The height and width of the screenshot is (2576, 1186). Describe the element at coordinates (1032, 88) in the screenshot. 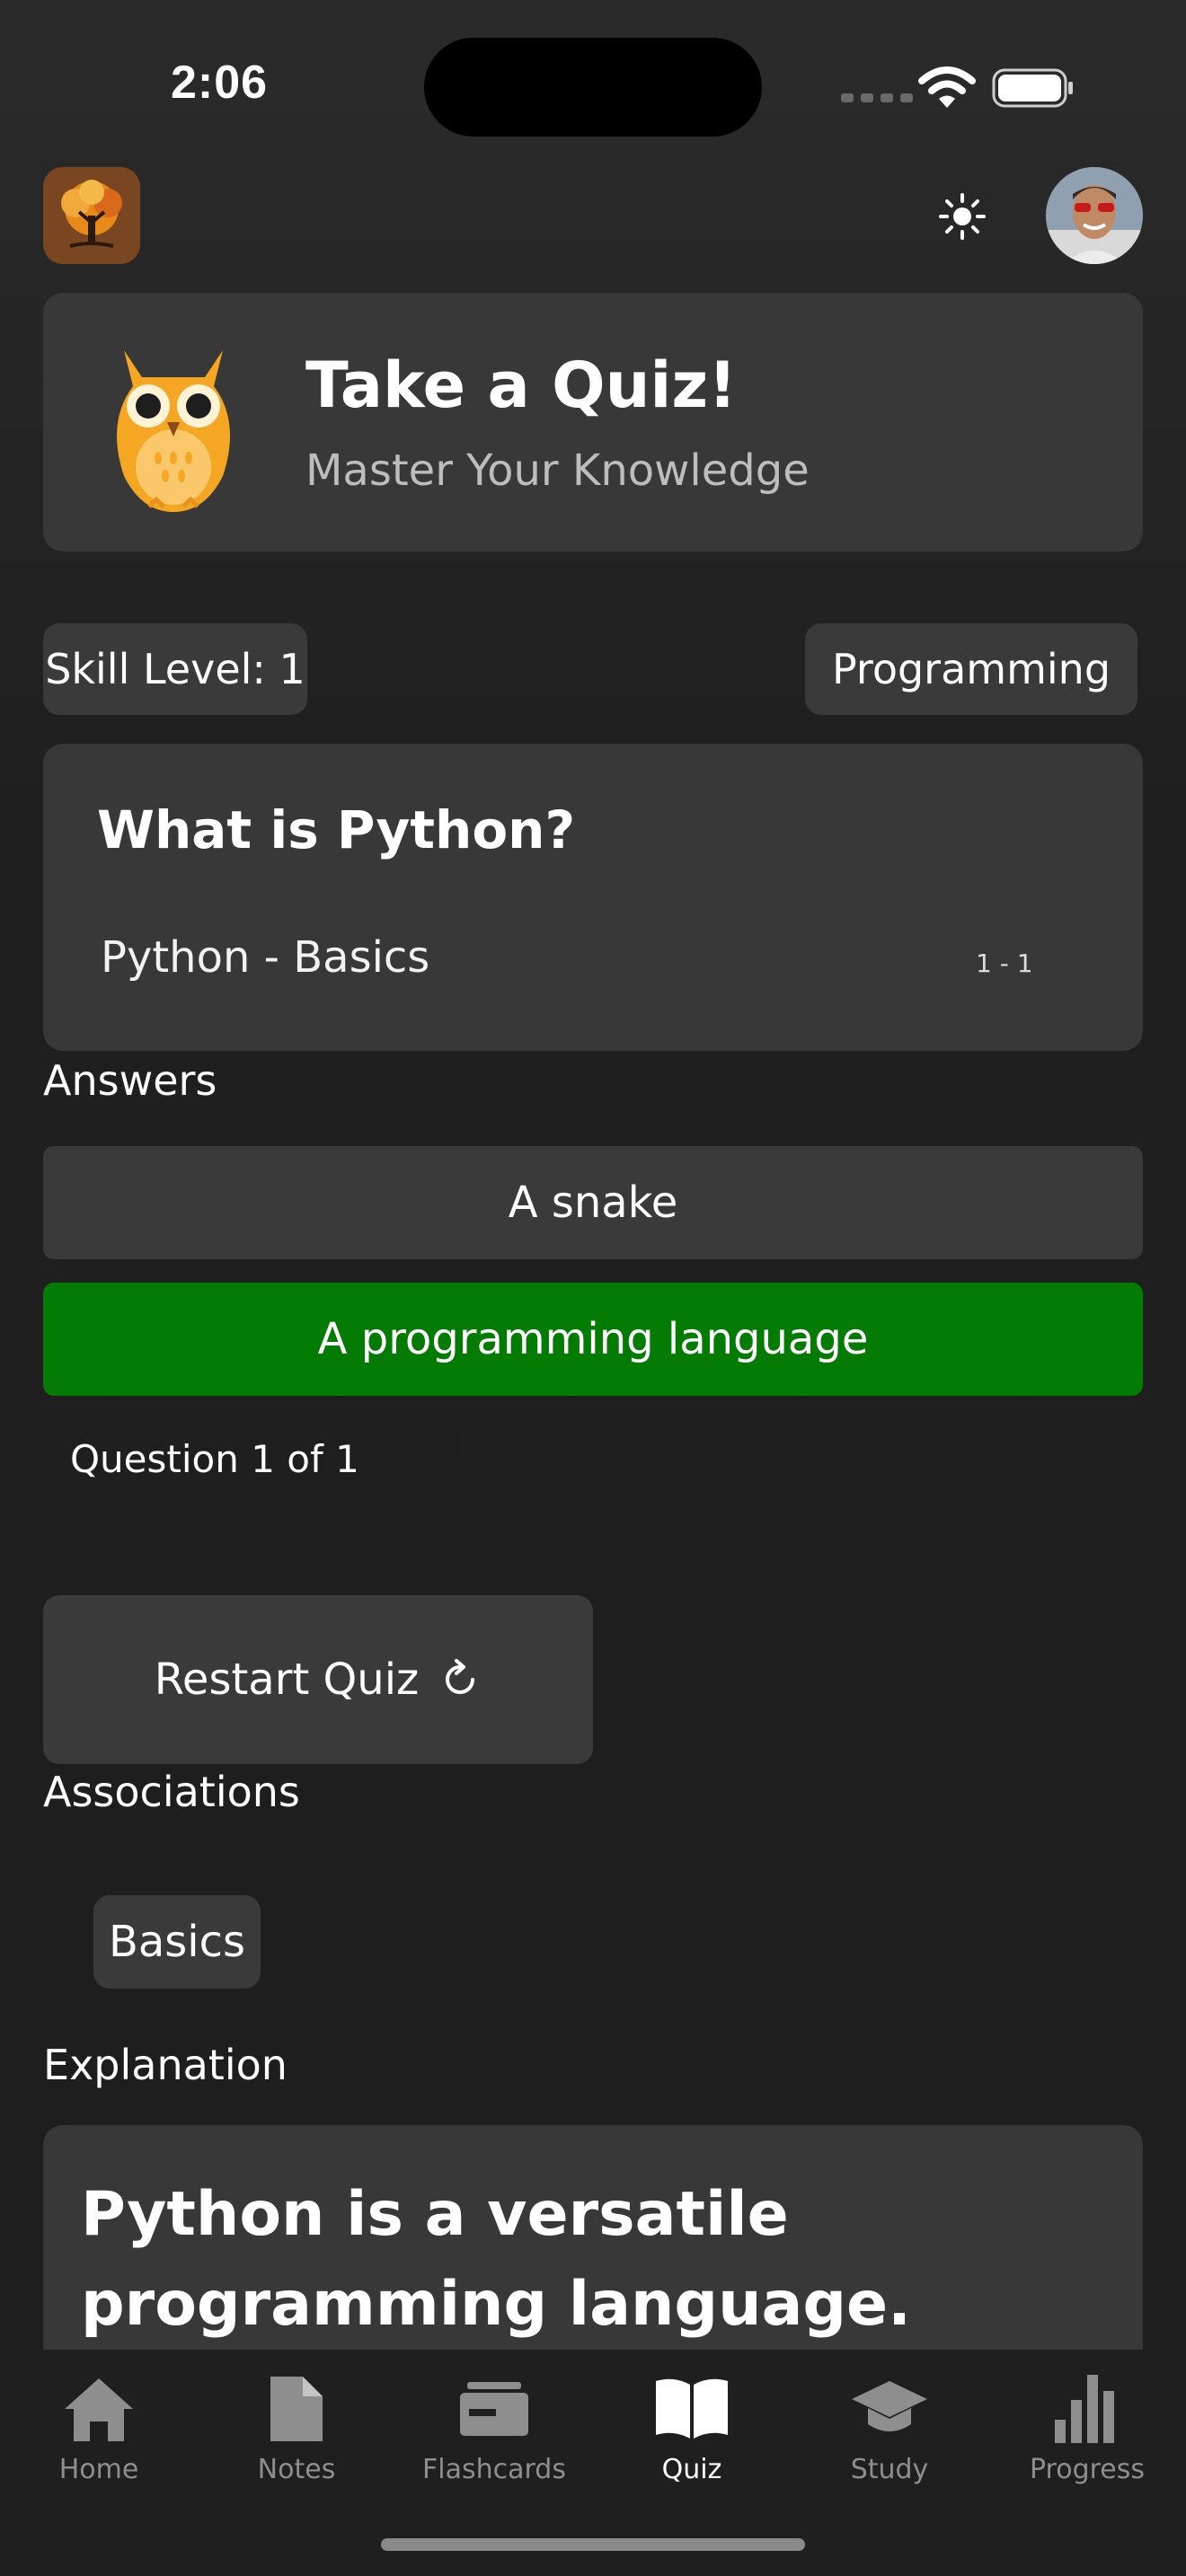

I see `battery-icon` at that location.